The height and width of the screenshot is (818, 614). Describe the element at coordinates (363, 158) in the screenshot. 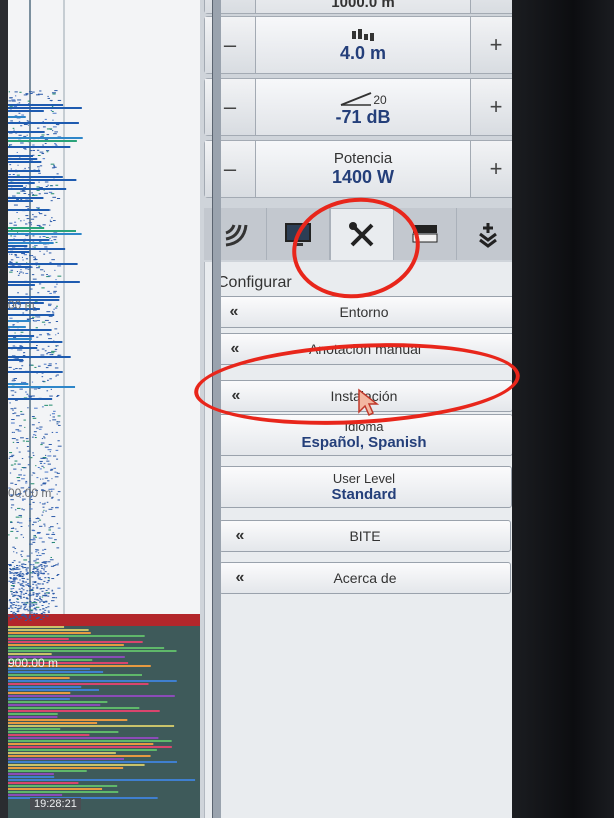

I see `power-title: Potencia` at that location.